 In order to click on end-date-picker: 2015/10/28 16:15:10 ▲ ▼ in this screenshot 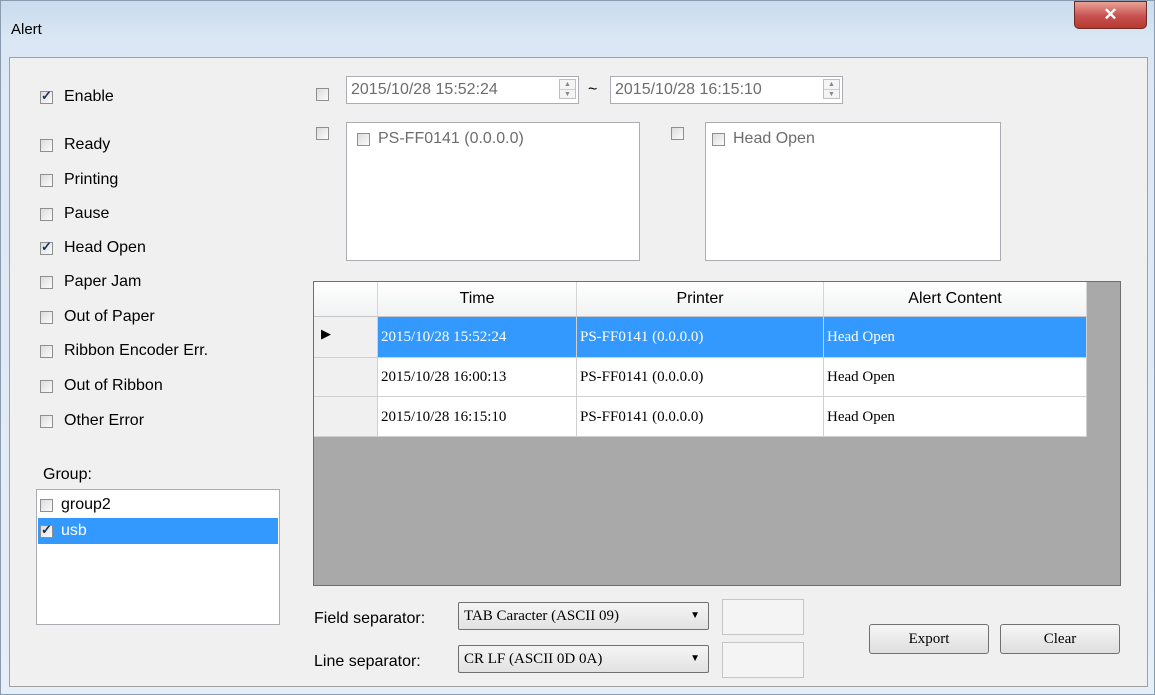, I will do `click(726, 90)`.